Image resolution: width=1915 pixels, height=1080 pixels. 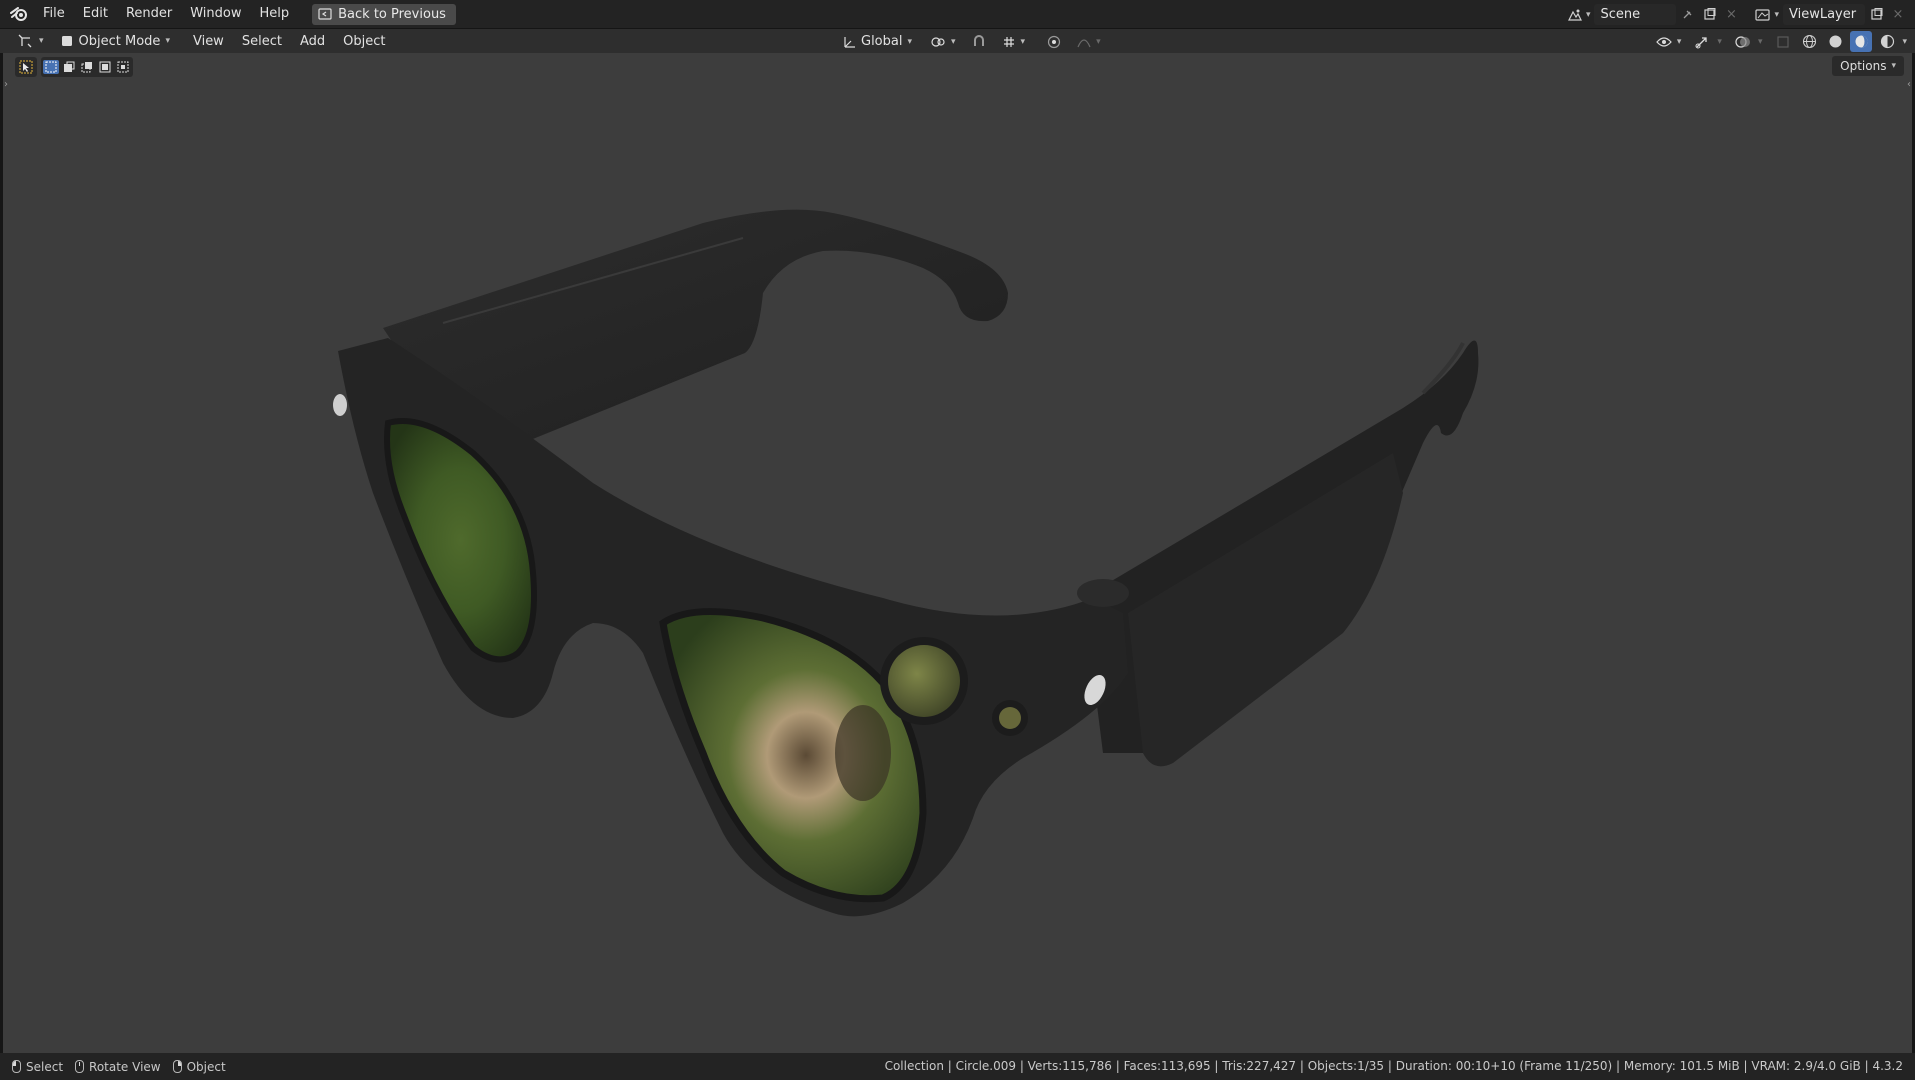 I want to click on orientation-axes-icon, so click(x=849, y=42).